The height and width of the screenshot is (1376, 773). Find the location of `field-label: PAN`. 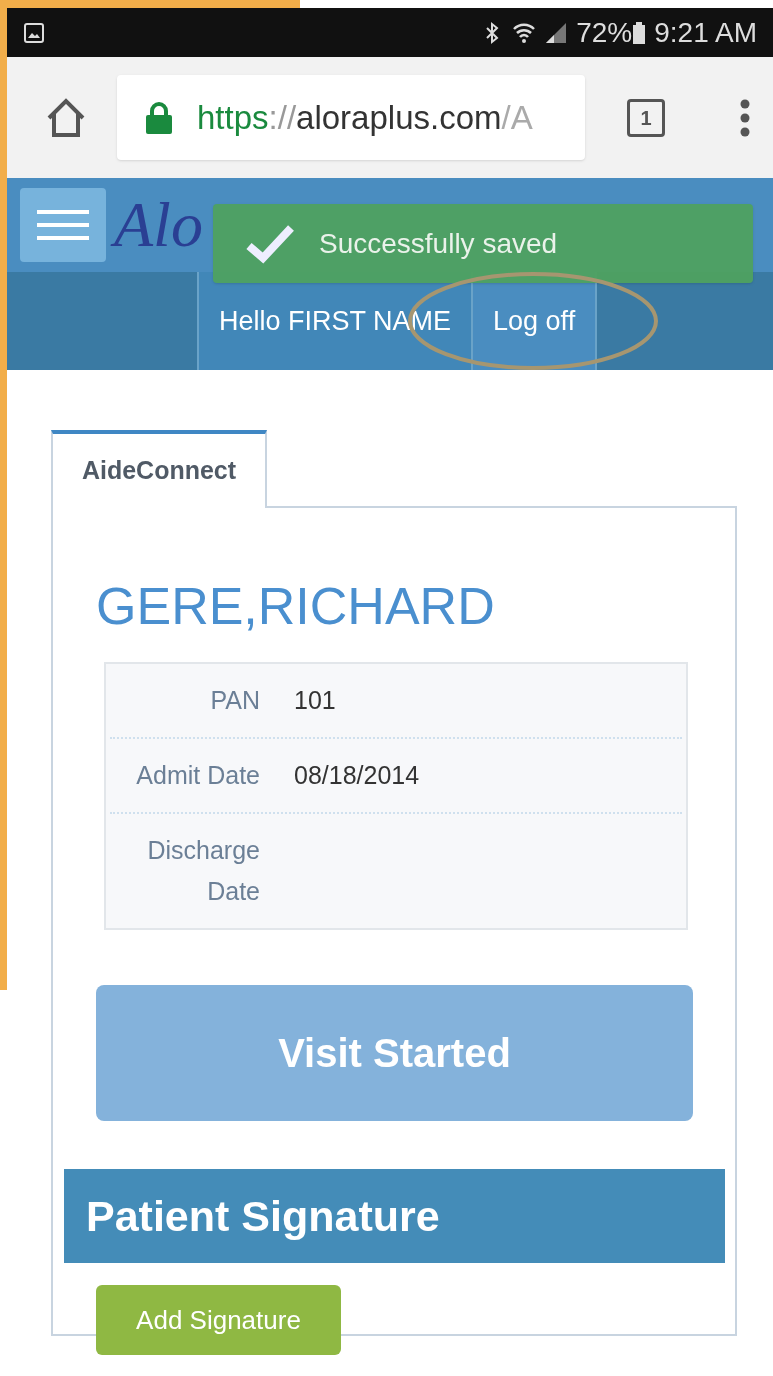

field-label: PAN is located at coordinates (234, 700).